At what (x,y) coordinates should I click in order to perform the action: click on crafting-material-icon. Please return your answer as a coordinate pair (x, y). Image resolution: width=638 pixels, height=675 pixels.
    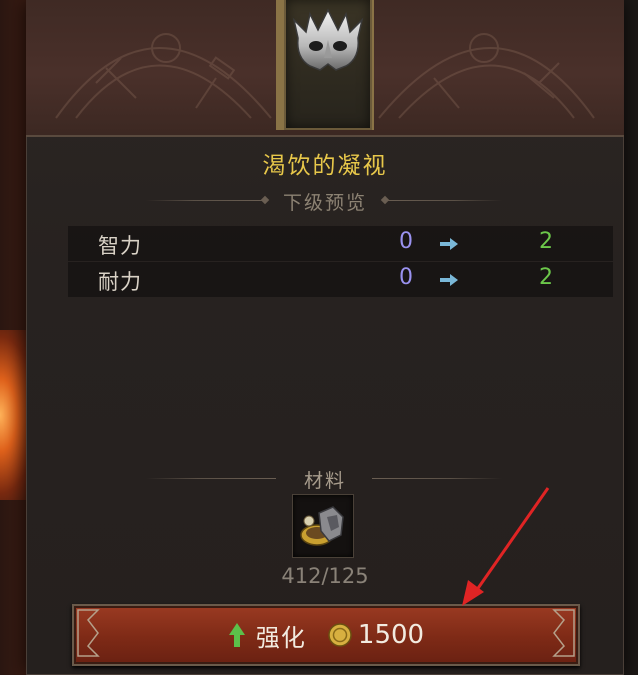
    Looking at the image, I should click on (322, 526).